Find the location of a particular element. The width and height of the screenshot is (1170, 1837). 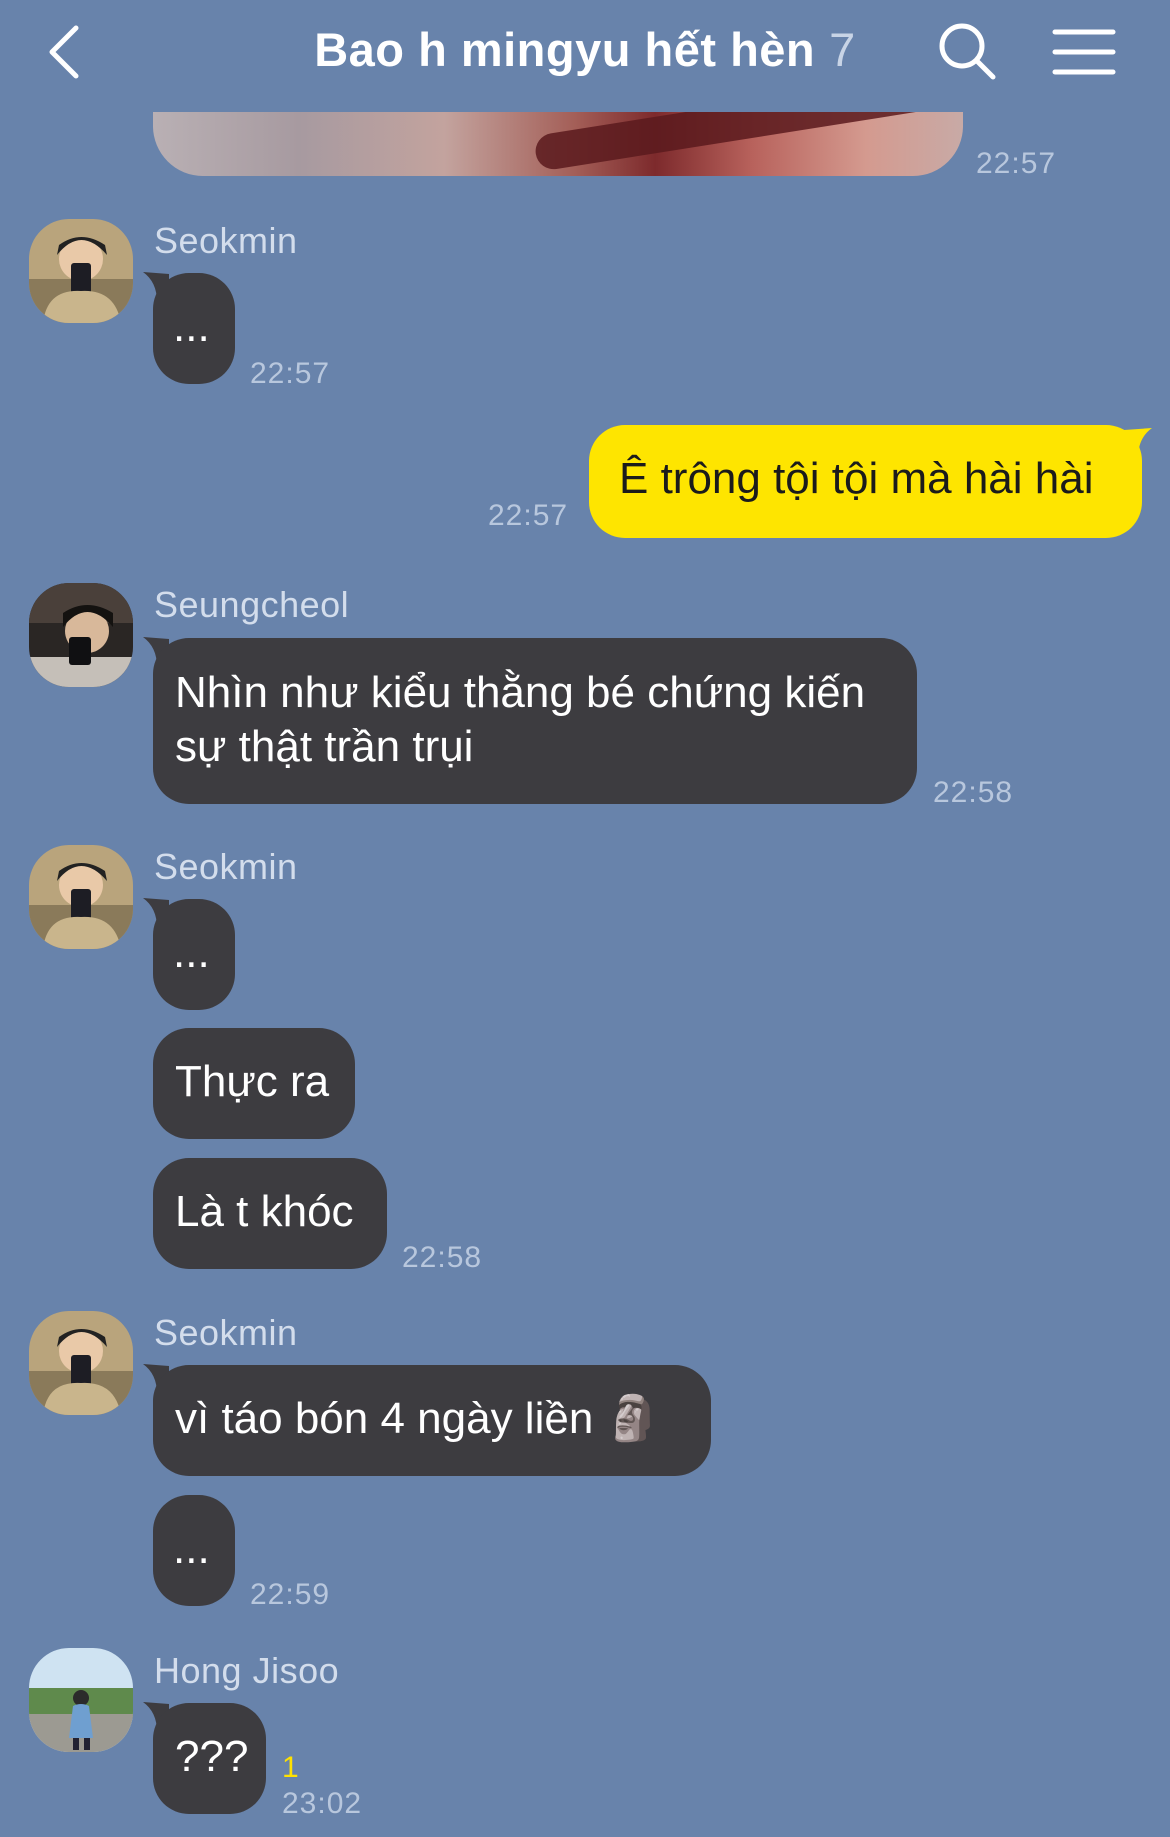

message-bubble: vì táo bón 4 ngày liền 🗿 is located at coordinates (432, 1420).